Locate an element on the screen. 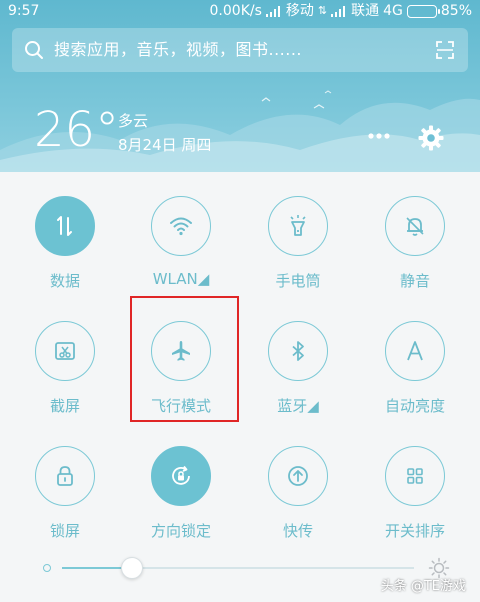 The height and width of the screenshot is (602, 480). bell-muted-icon is located at coordinates (415, 226).